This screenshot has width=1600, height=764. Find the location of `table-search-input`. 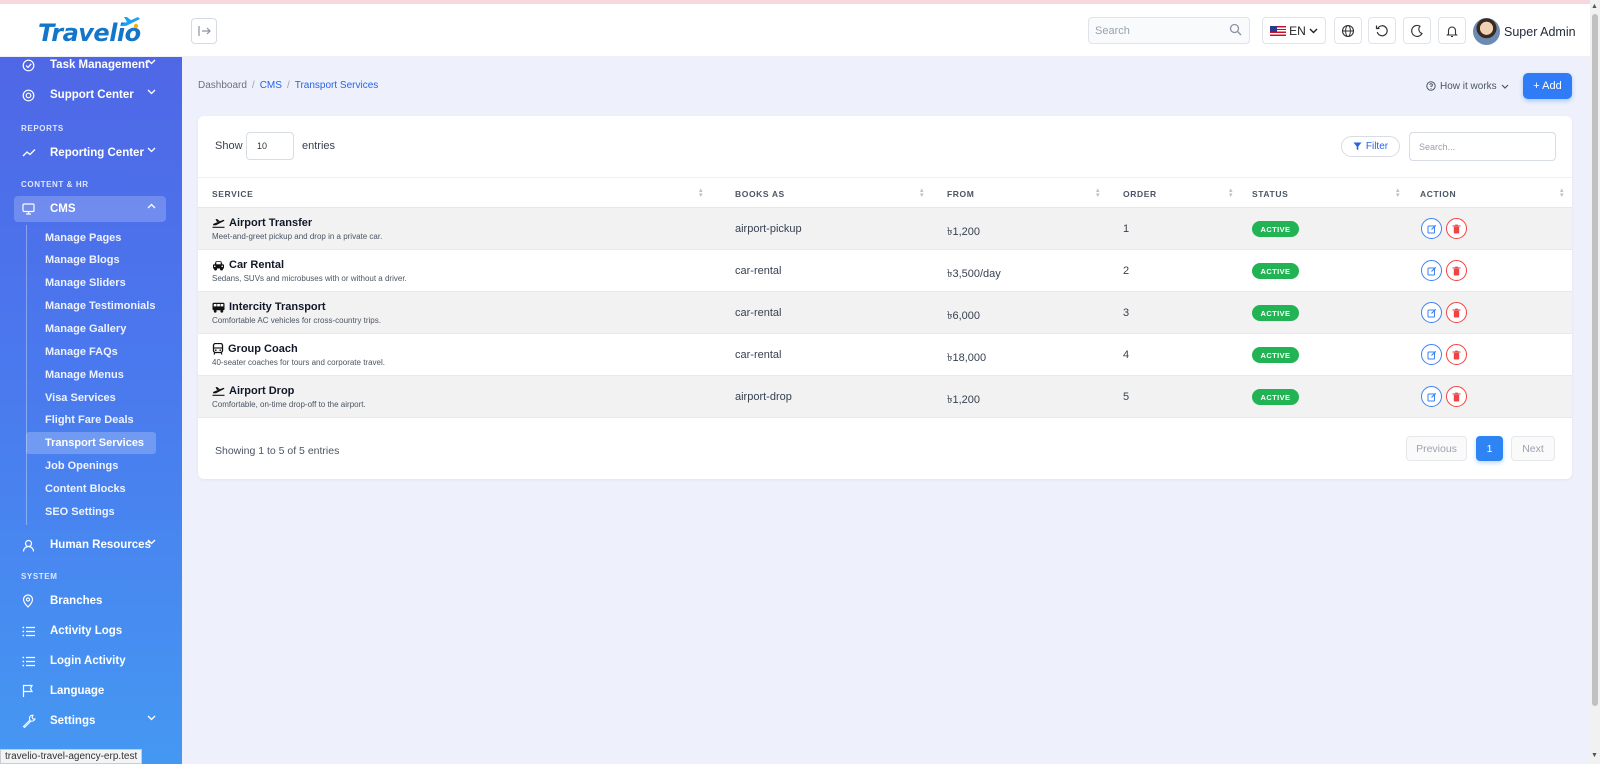

table-search-input is located at coordinates (1480, 146).